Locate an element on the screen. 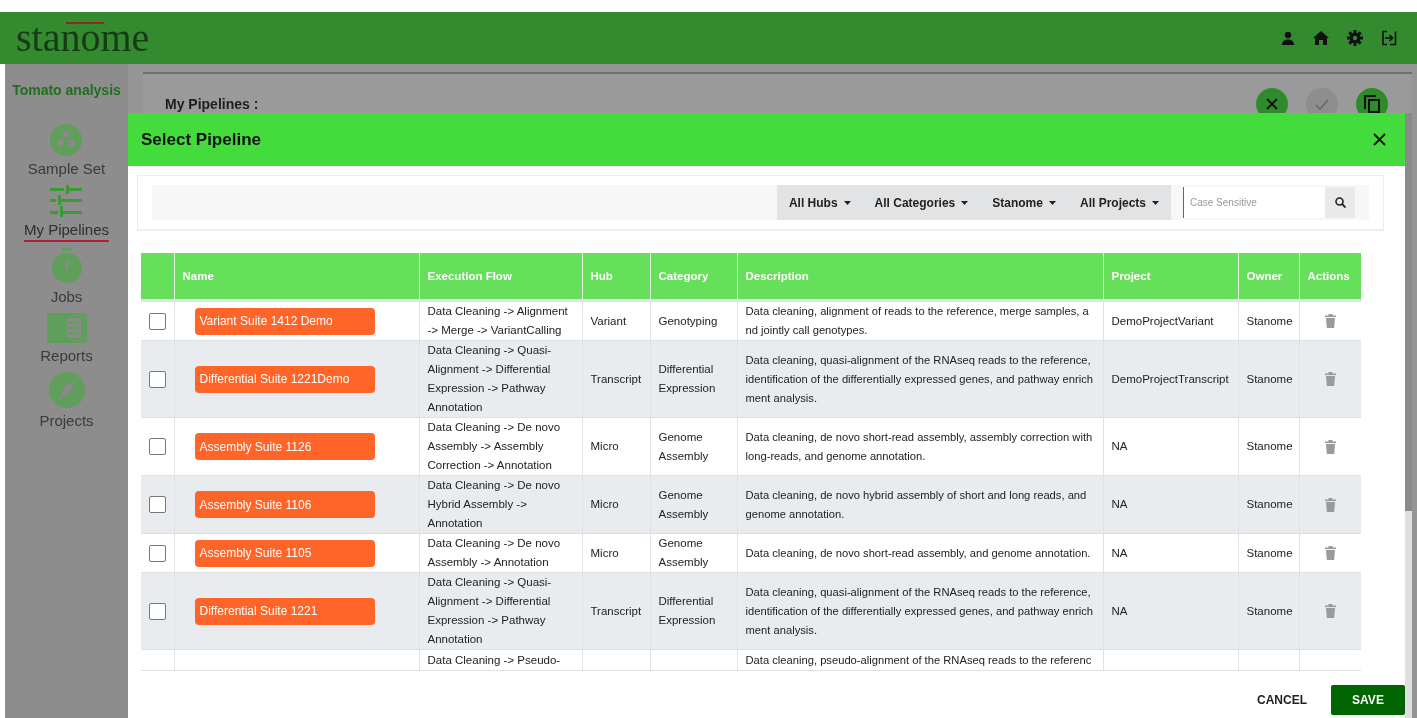 This screenshot has height=718, width=1417. column-header: Hub is located at coordinates (616, 277).